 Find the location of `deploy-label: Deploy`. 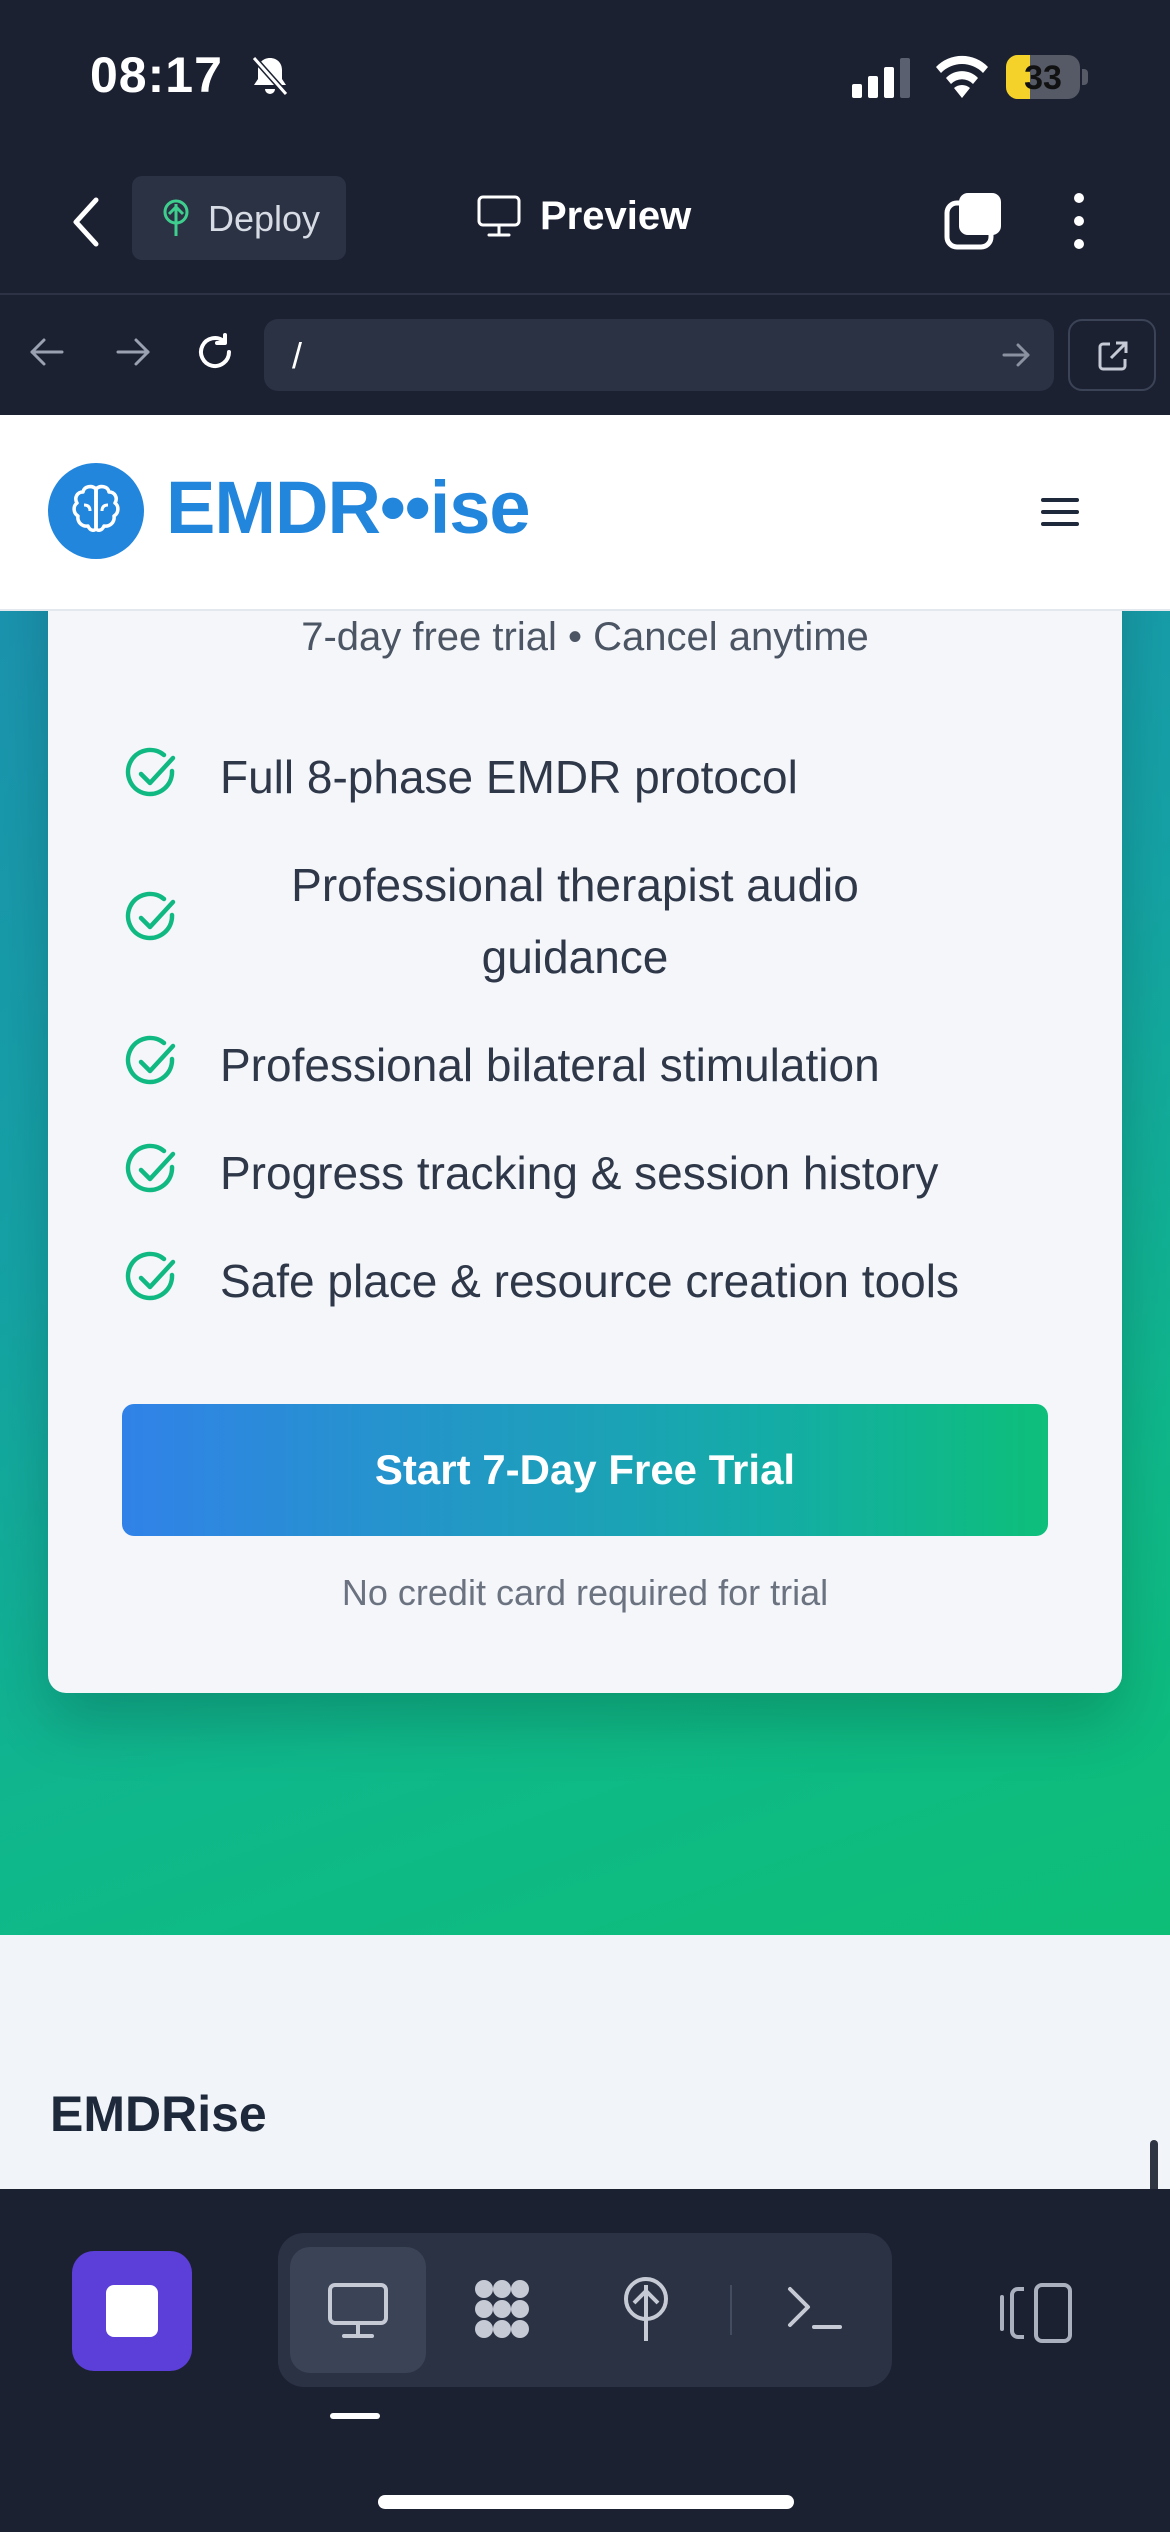

deploy-label: Deploy is located at coordinates (264, 218).